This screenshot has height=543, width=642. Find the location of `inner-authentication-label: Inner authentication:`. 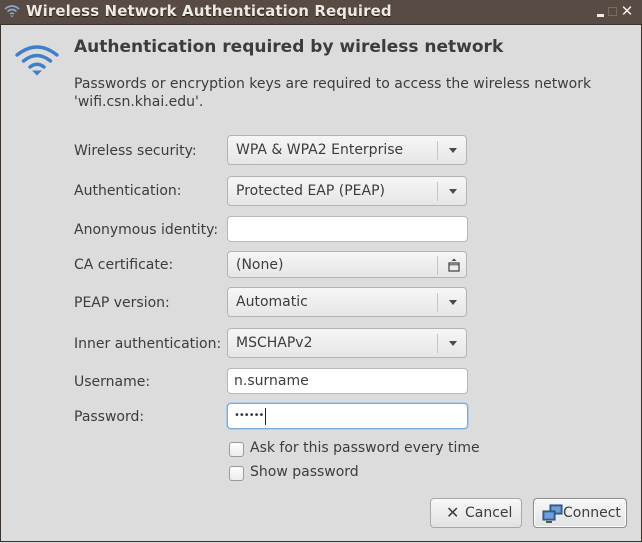

inner-authentication-label: Inner authentication: is located at coordinates (148, 344).